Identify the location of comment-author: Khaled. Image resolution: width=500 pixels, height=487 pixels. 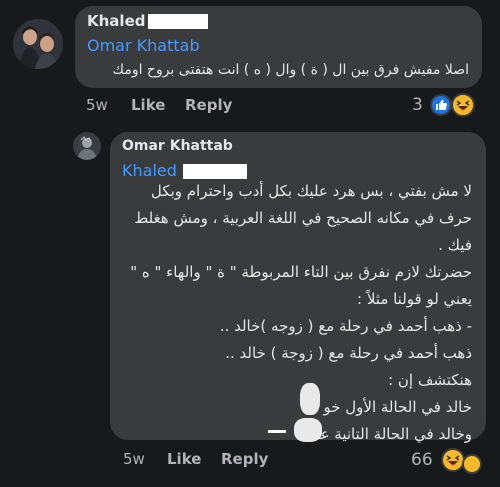
(116, 21).